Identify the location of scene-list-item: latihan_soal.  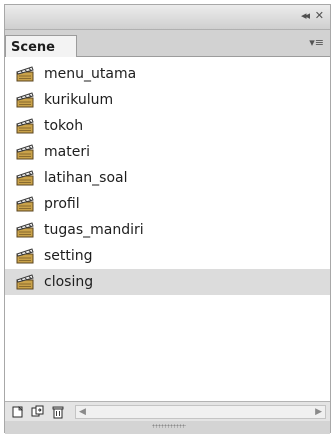
(167, 178).